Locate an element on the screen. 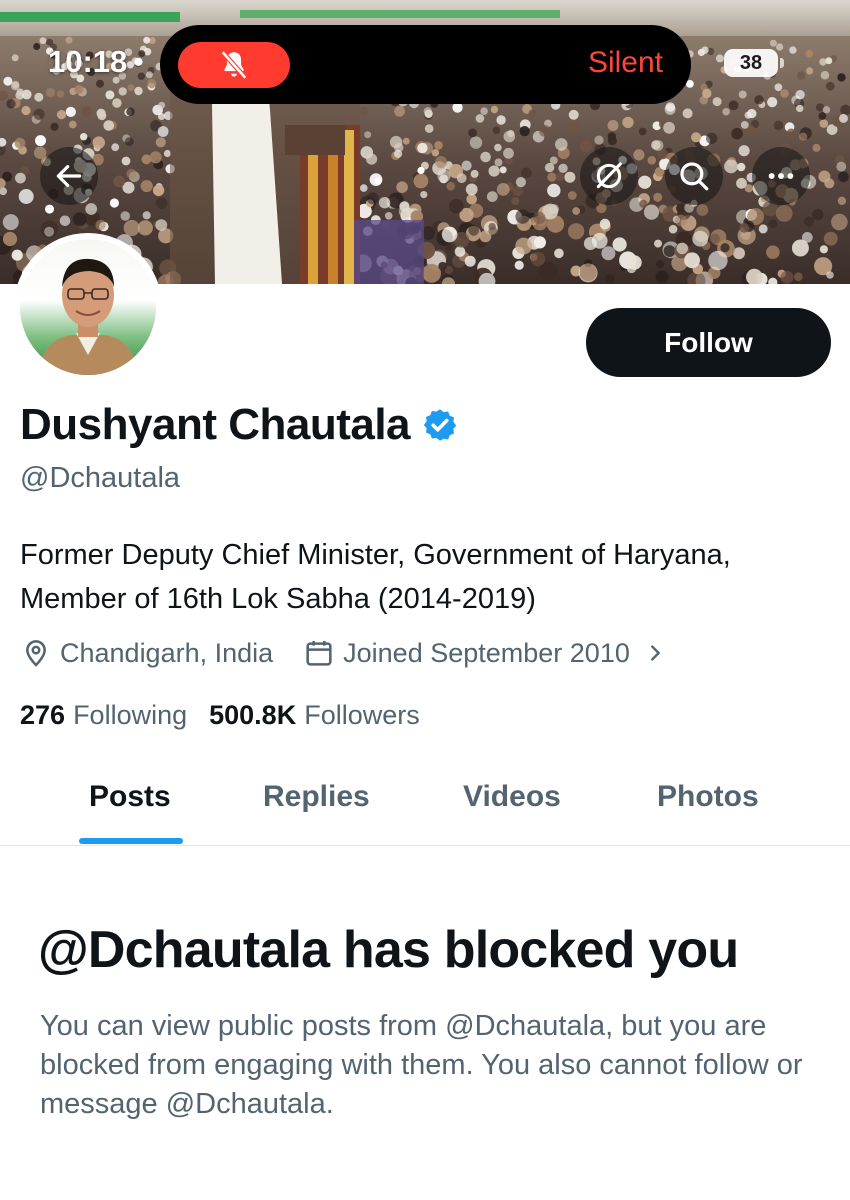 The image size is (850, 1200). profile-handle: @Dchautala is located at coordinates (100, 478).